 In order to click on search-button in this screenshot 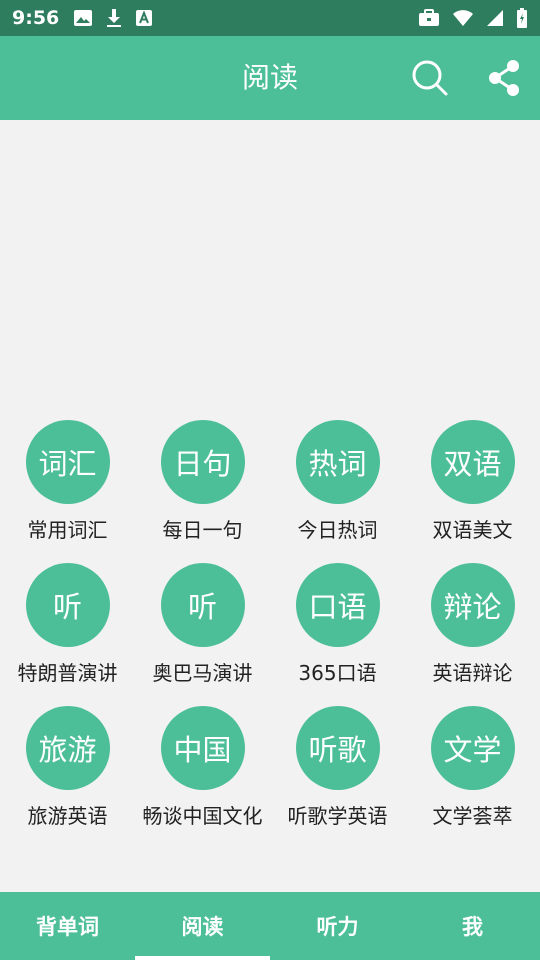, I will do `click(430, 78)`.